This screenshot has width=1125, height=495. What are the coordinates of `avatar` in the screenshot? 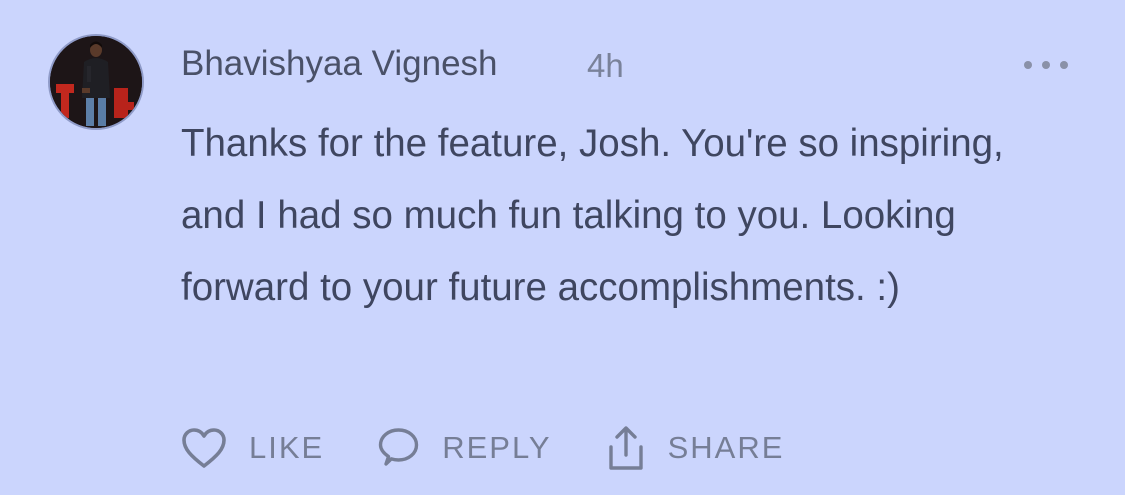 It's located at (96, 82).